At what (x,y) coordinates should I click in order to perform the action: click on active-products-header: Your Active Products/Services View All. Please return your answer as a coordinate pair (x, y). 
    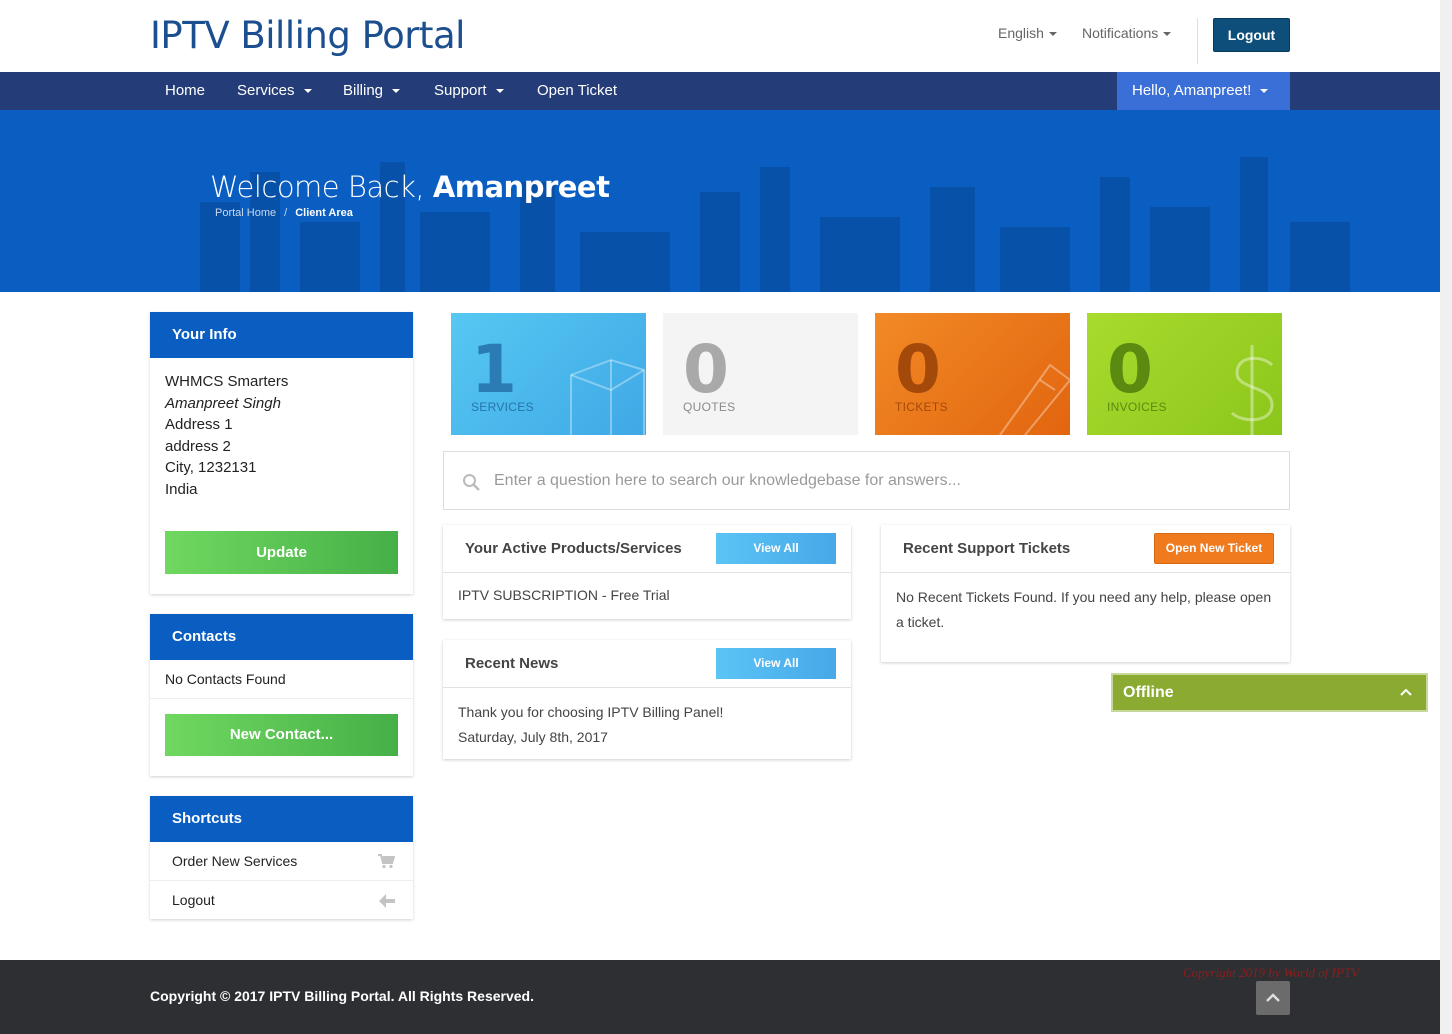
    Looking at the image, I should click on (647, 549).